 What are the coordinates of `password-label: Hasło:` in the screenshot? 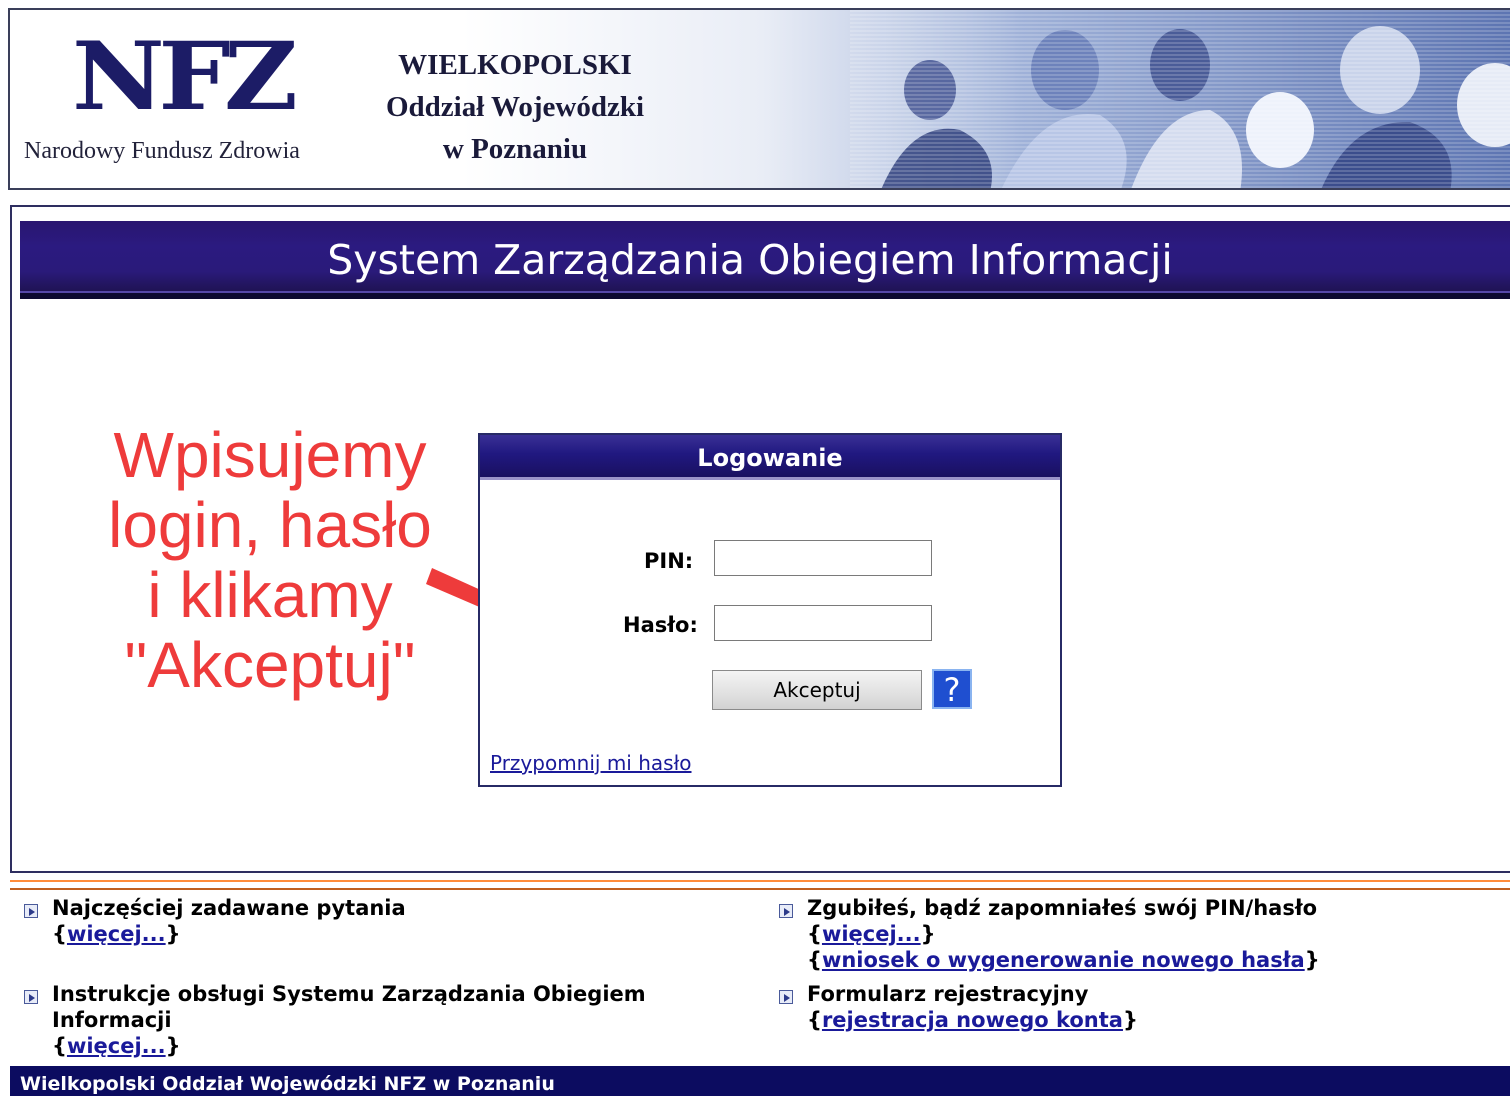 It's located at (660, 625).